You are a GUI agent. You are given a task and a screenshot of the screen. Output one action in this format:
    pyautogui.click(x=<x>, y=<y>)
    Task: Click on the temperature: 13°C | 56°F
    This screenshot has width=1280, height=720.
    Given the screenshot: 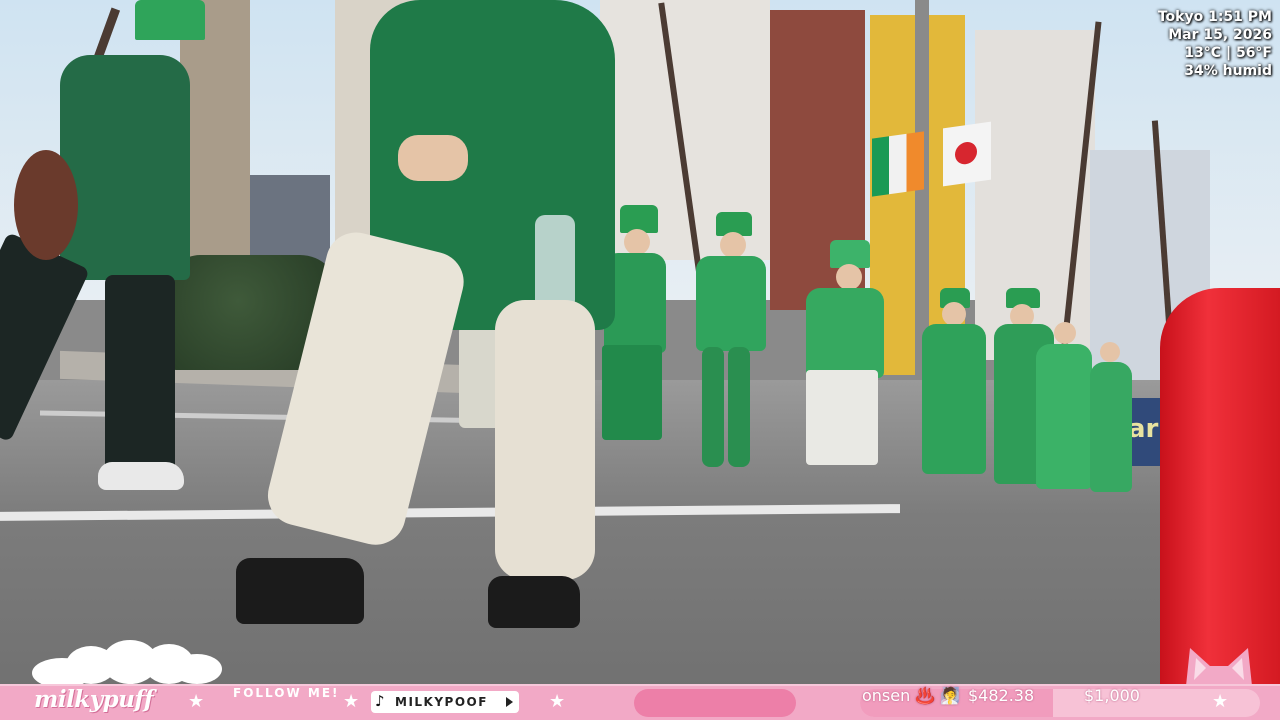 What is the action you would take?
    pyautogui.click(x=1228, y=53)
    